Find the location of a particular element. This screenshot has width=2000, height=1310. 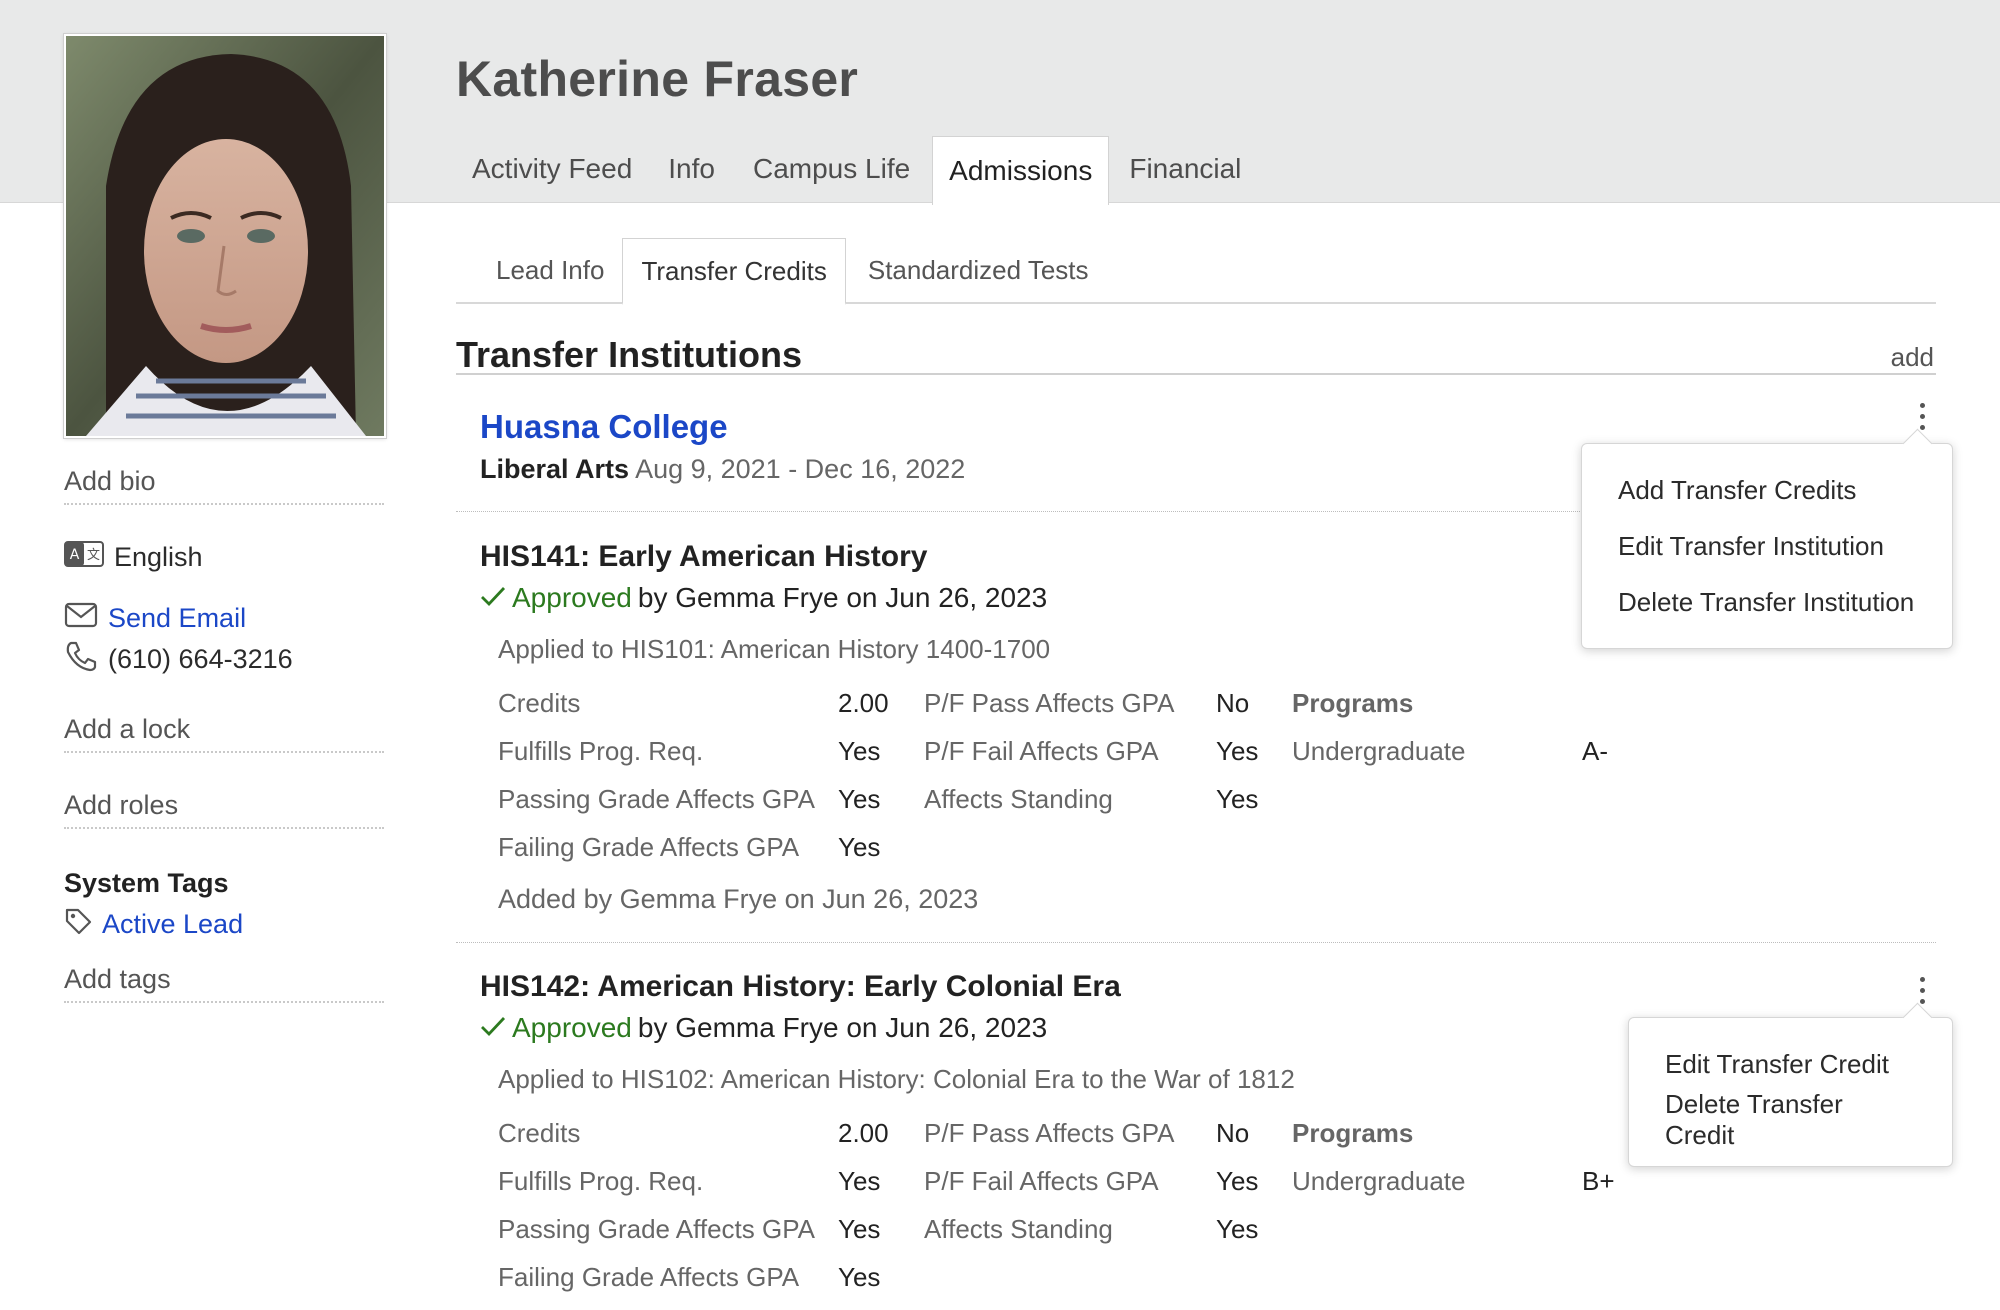

add-roles-link: Add roles is located at coordinates (224, 809).